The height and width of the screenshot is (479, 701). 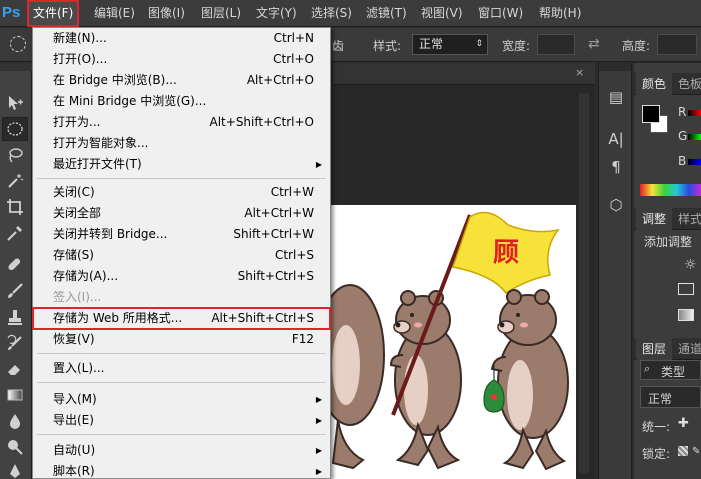 I want to click on menu-item-close-go-bridge: 关闭并转到 Bridge... Shift+Ctrl+W, so click(x=181, y=234).